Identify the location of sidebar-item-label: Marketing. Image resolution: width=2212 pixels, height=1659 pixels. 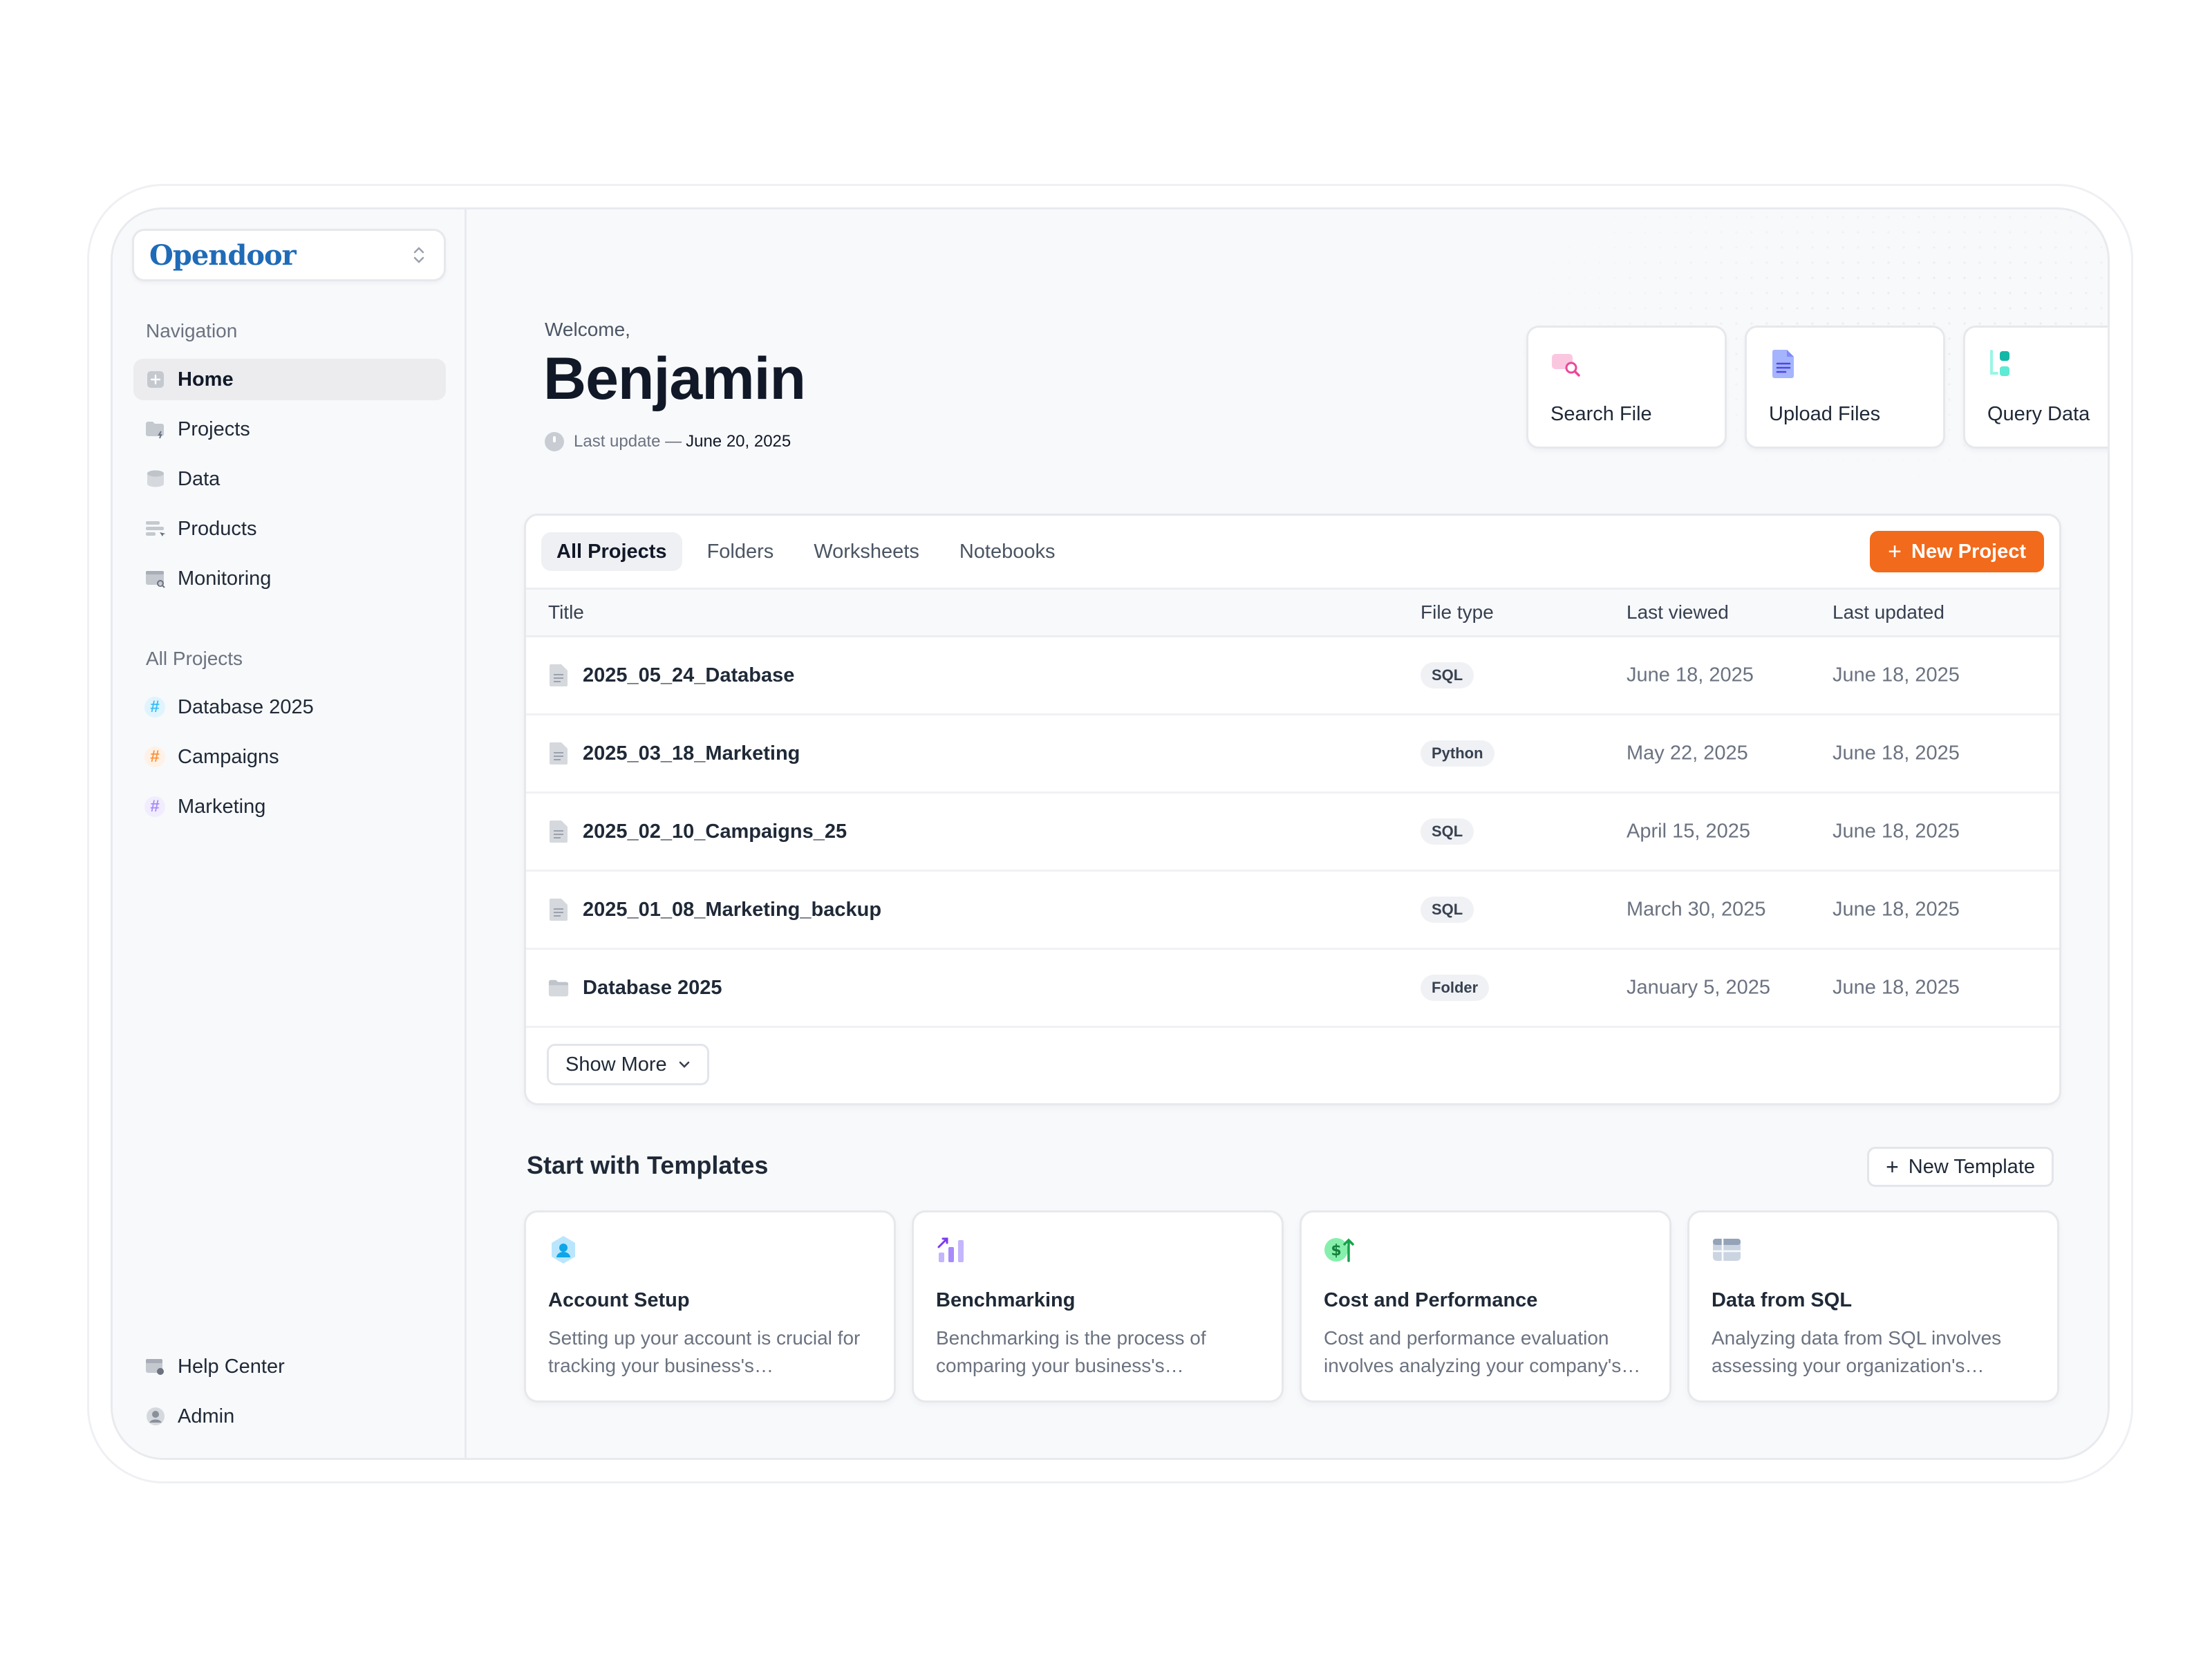
(222, 807).